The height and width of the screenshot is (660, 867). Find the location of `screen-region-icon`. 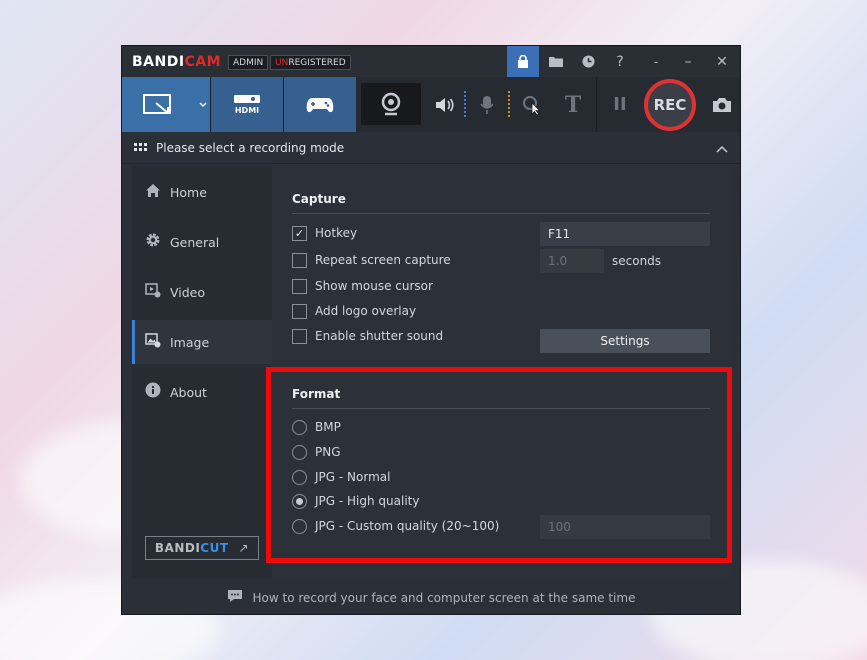

screen-region-icon is located at coordinates (157, 103).